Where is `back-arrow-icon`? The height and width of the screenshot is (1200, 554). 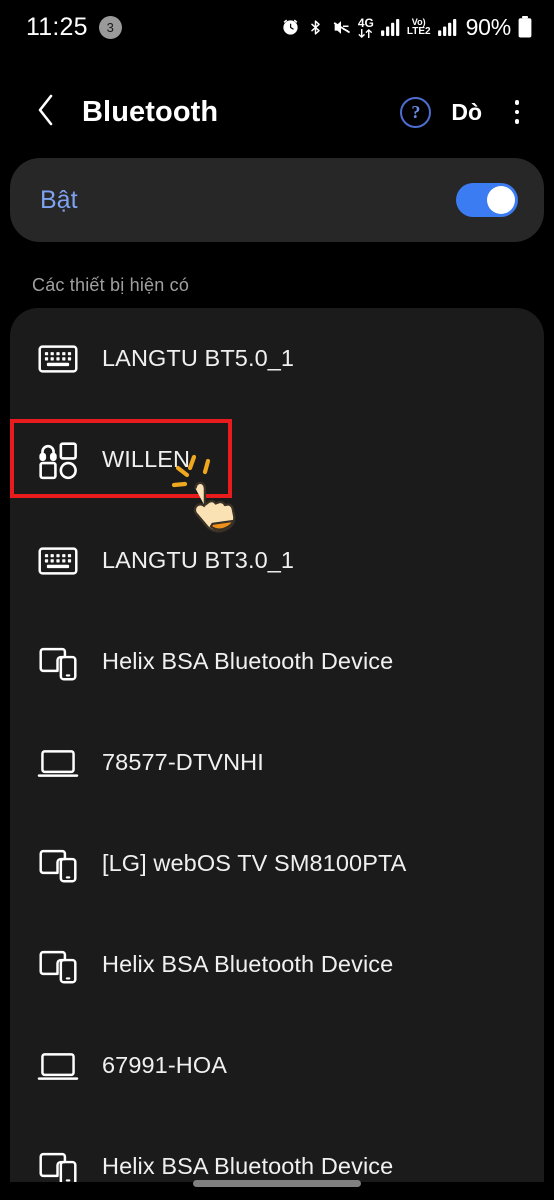 back-arrow-icon is located at coordinates (46, 112).